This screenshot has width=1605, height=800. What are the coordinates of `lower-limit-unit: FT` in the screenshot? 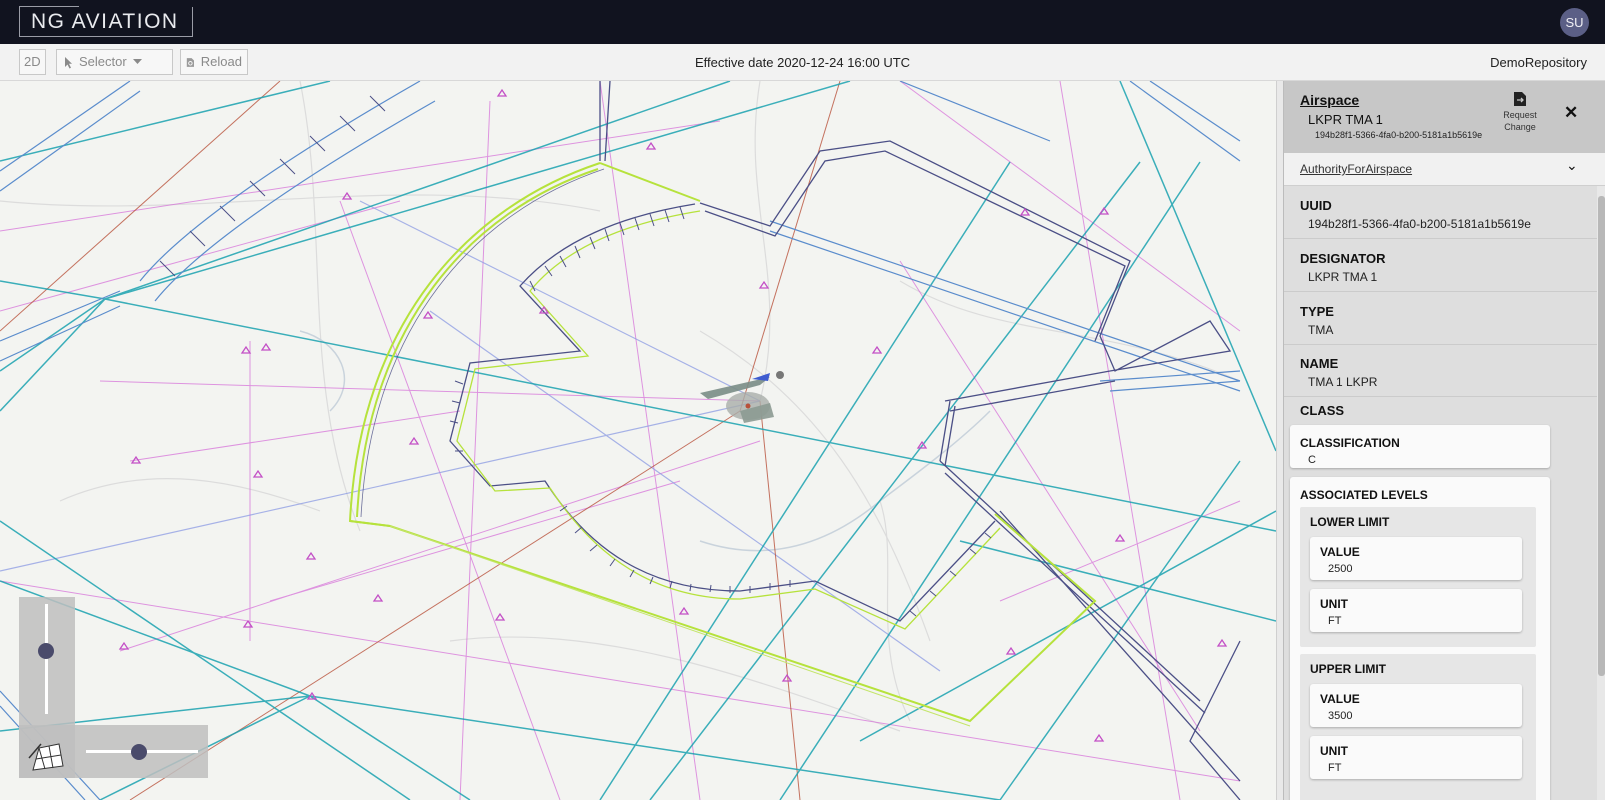 It's located at (1335, 621).